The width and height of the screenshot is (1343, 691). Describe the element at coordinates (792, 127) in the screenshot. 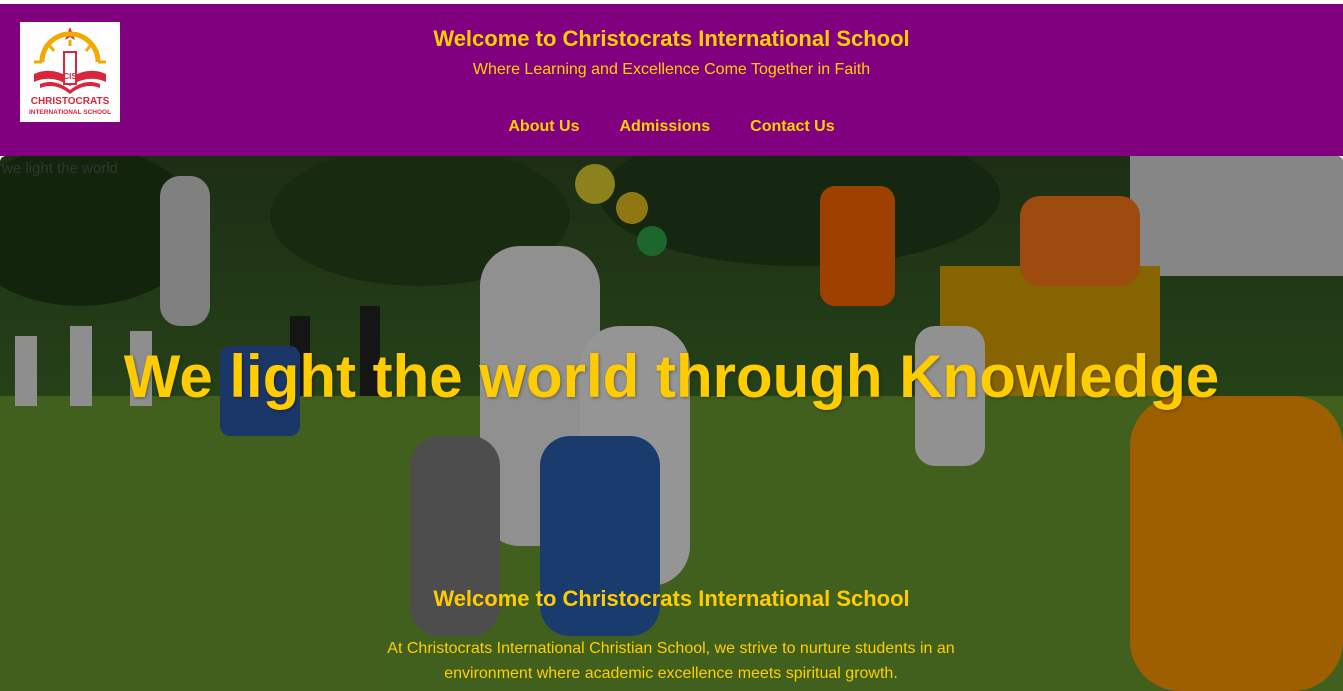

I see `nav-contact-us-link: Contact Us` at that location.